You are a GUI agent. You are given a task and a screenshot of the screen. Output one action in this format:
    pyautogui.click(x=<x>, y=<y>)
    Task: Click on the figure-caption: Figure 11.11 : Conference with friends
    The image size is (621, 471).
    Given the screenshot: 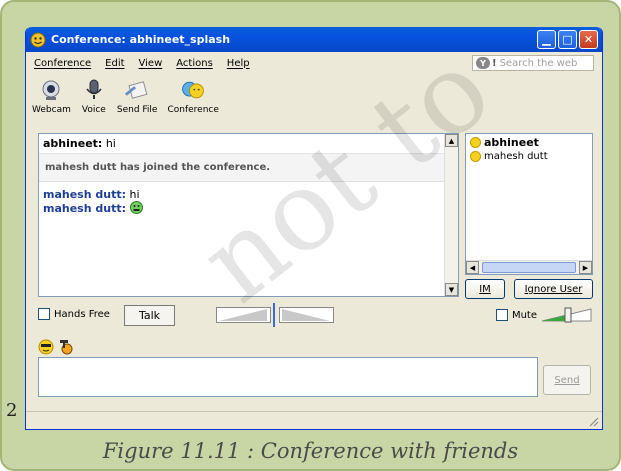 What is the action you would take?
    pyautogui.click(x=310, y=451)
    